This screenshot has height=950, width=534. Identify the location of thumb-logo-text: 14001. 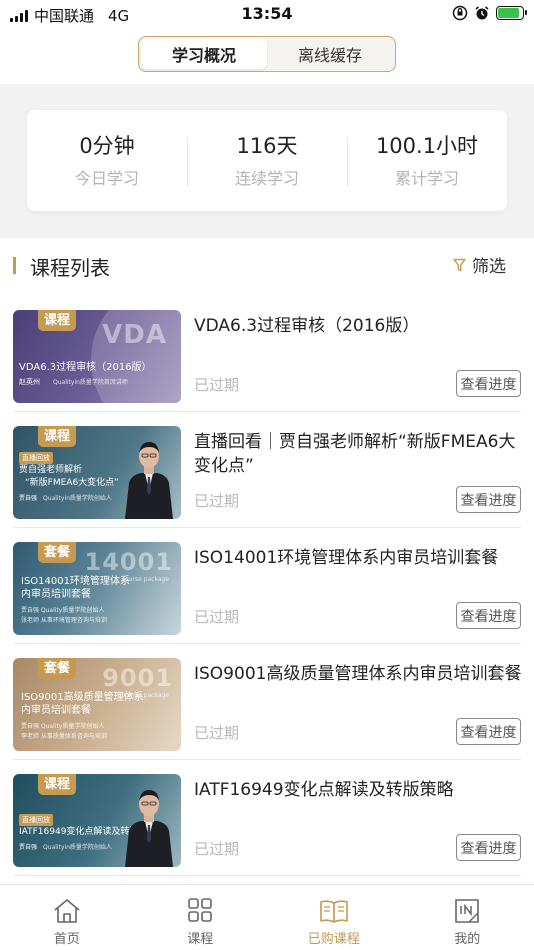
(128, 562).